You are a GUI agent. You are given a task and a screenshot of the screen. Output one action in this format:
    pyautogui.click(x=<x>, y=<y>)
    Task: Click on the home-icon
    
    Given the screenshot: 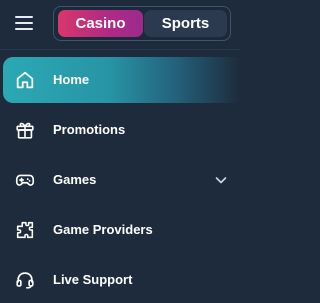 What is the action you would take?
    pyautogui.click(x=25, y=80)
    